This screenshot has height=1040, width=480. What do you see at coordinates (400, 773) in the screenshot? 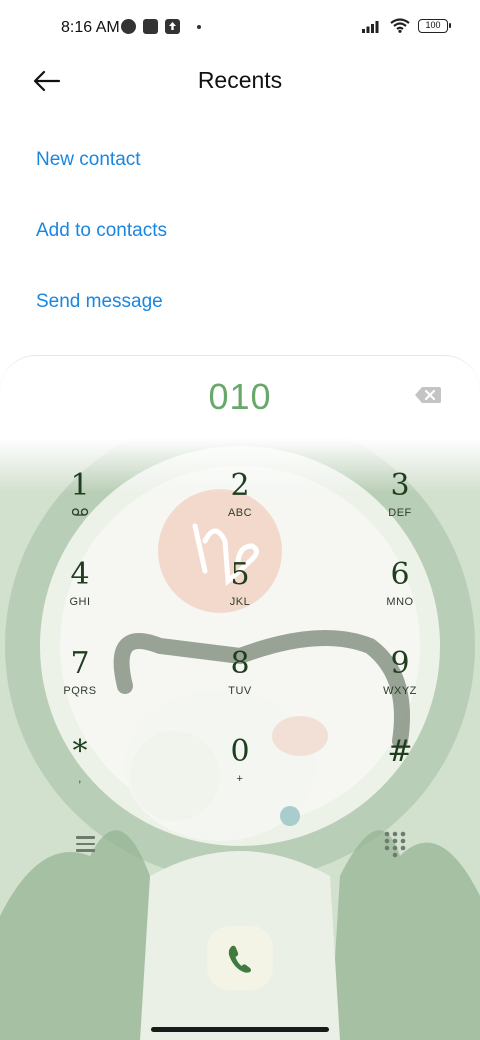
I see `key-hash: #` at bounding box center [400, 773].